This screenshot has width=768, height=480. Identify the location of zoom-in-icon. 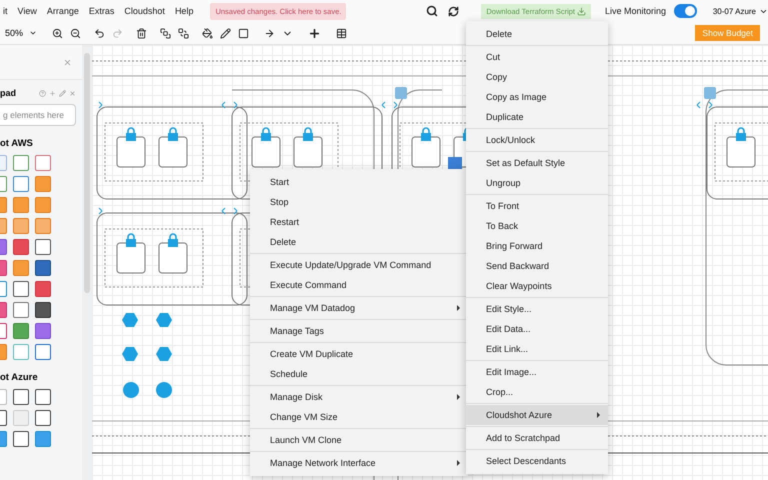
(58, 33).